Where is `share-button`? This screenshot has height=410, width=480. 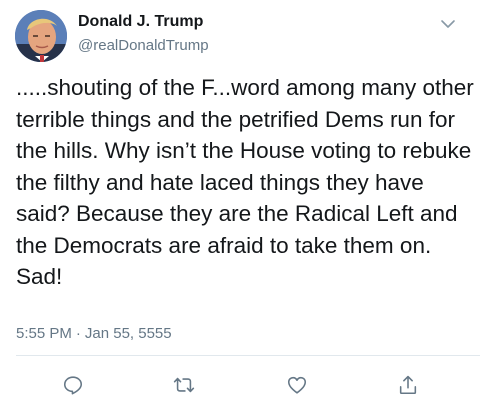 share-button is located at coordinates (408, 385).